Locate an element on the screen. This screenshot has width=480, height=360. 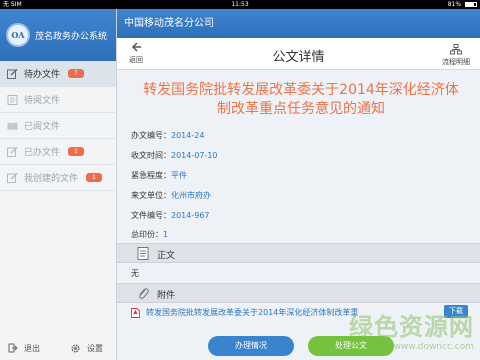
sidebar-item-done: 已办文件 1 is located at coordinates (58, 152).